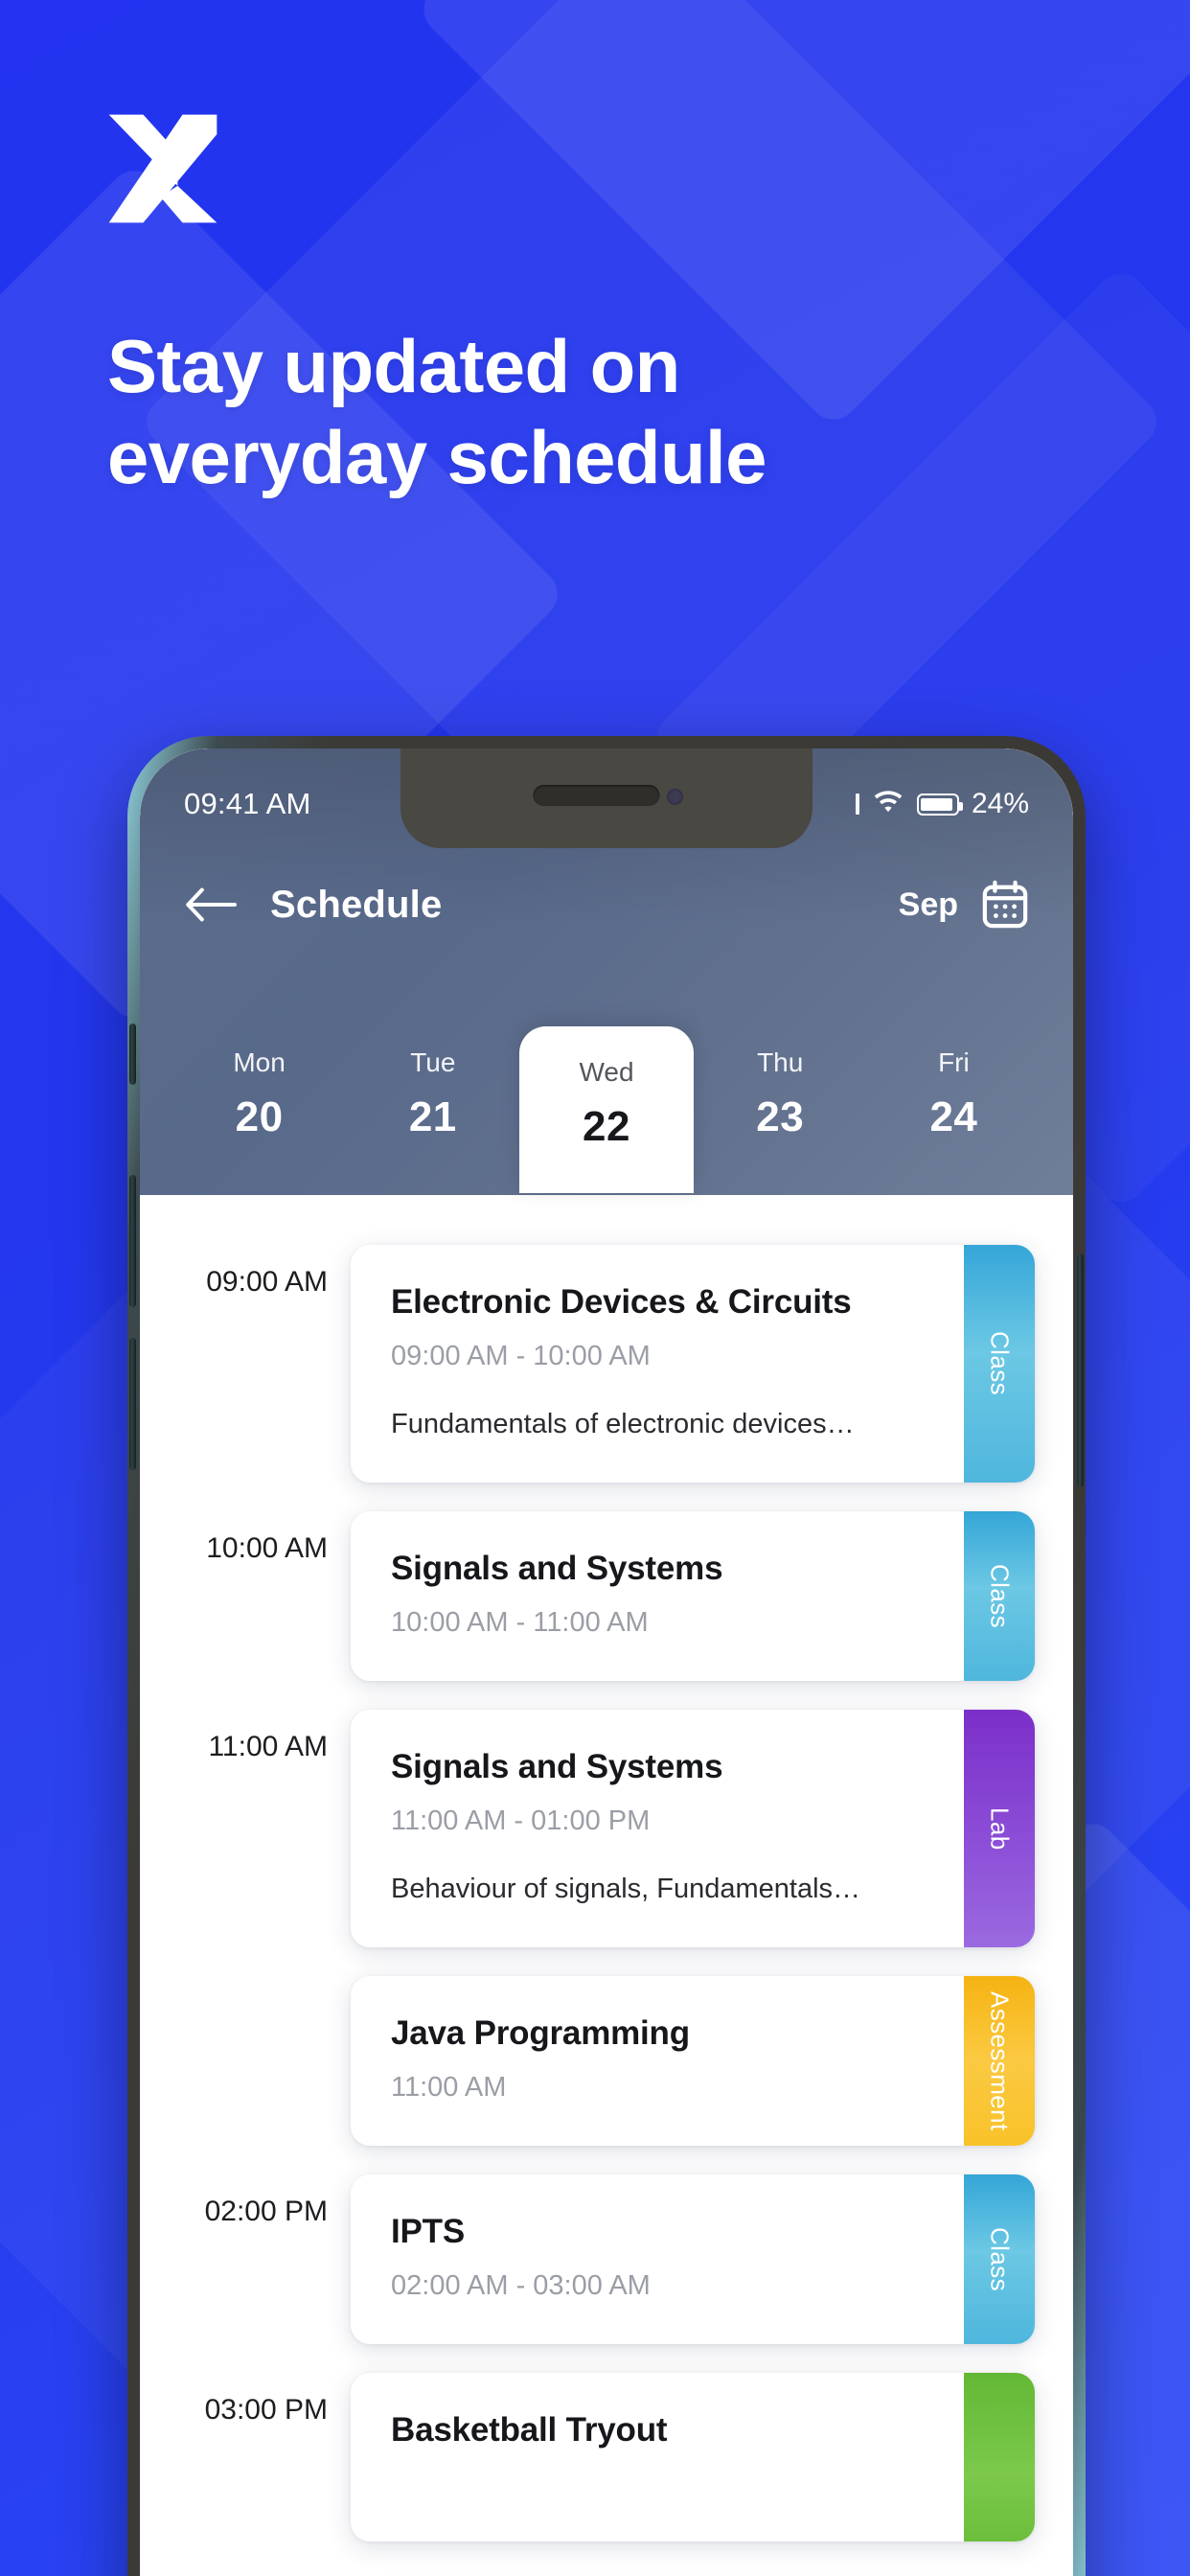 The height and width of the screenshot is (2576, 1190). I want to click on slot-time-label: 10:00 AM, so click(267, 1548).